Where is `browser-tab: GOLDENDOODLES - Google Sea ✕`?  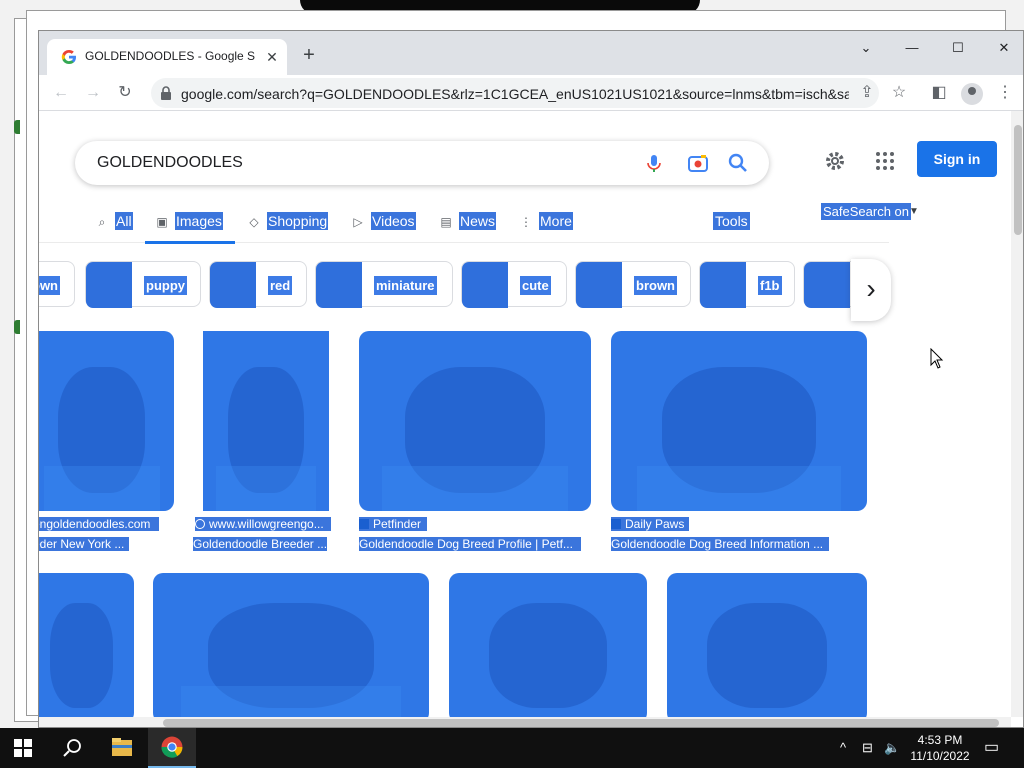
browser-tab: GOLDENDOODLES - Google Sea ✕ is located at coordinates (167, 57).